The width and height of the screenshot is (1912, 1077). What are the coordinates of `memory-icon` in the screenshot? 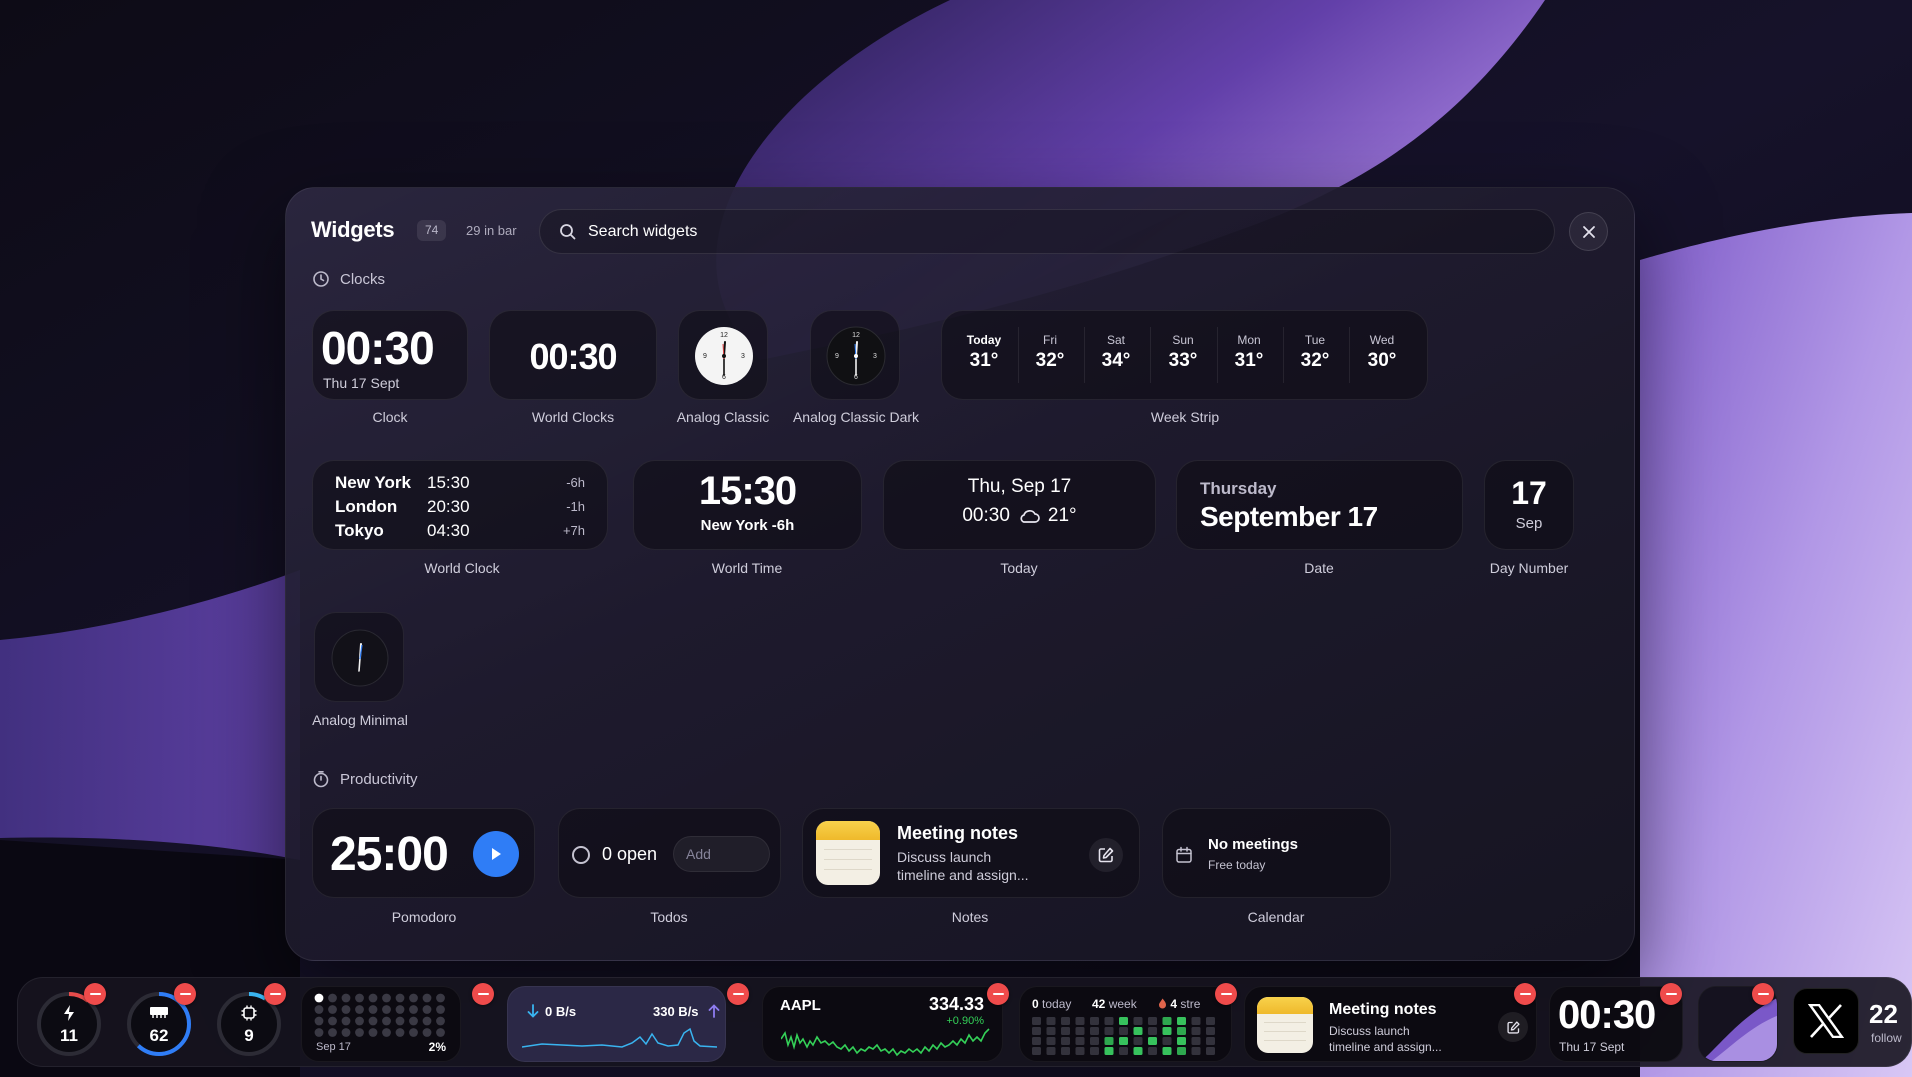 It's located at (159, 1012).